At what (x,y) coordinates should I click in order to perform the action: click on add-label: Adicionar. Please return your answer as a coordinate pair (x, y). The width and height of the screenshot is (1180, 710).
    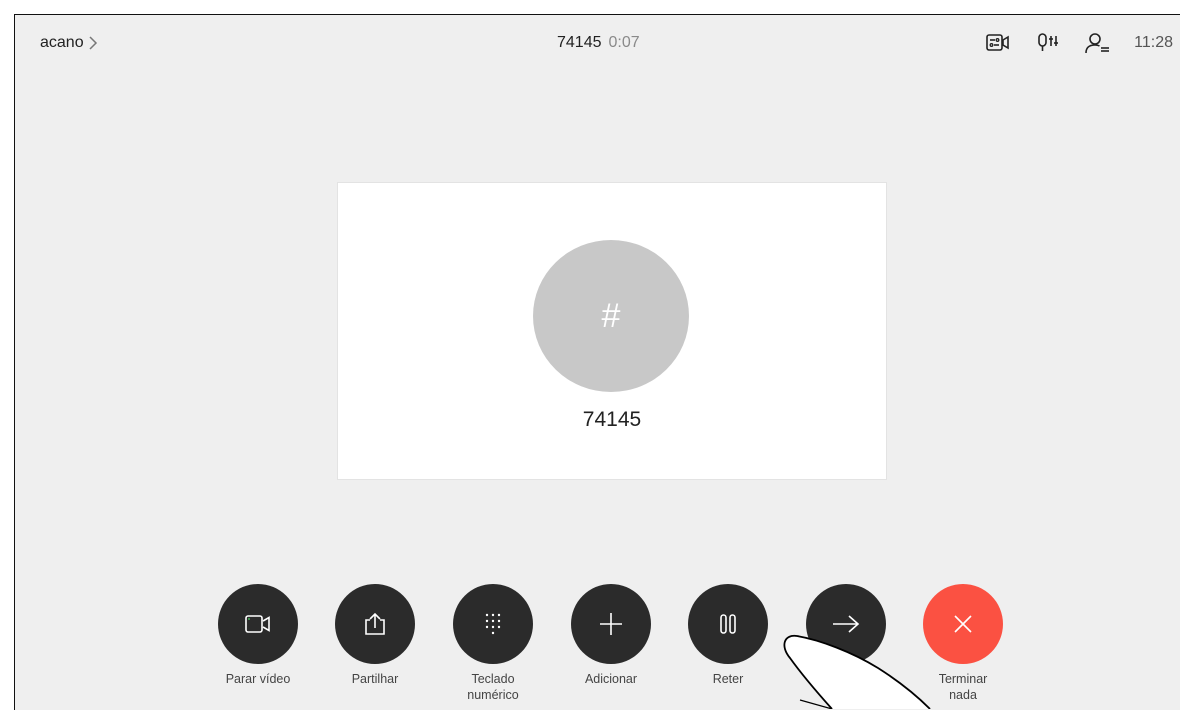
    Looking at the image, I should click on (611, 679).